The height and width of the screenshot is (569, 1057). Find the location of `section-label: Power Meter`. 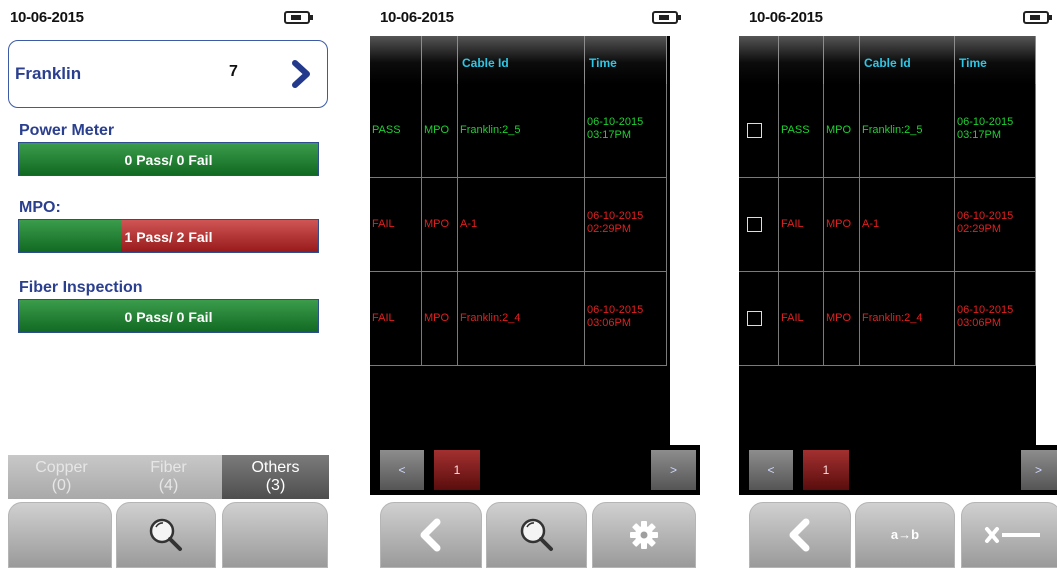

section-label: Power Meter is located at coordinates (67, 130).